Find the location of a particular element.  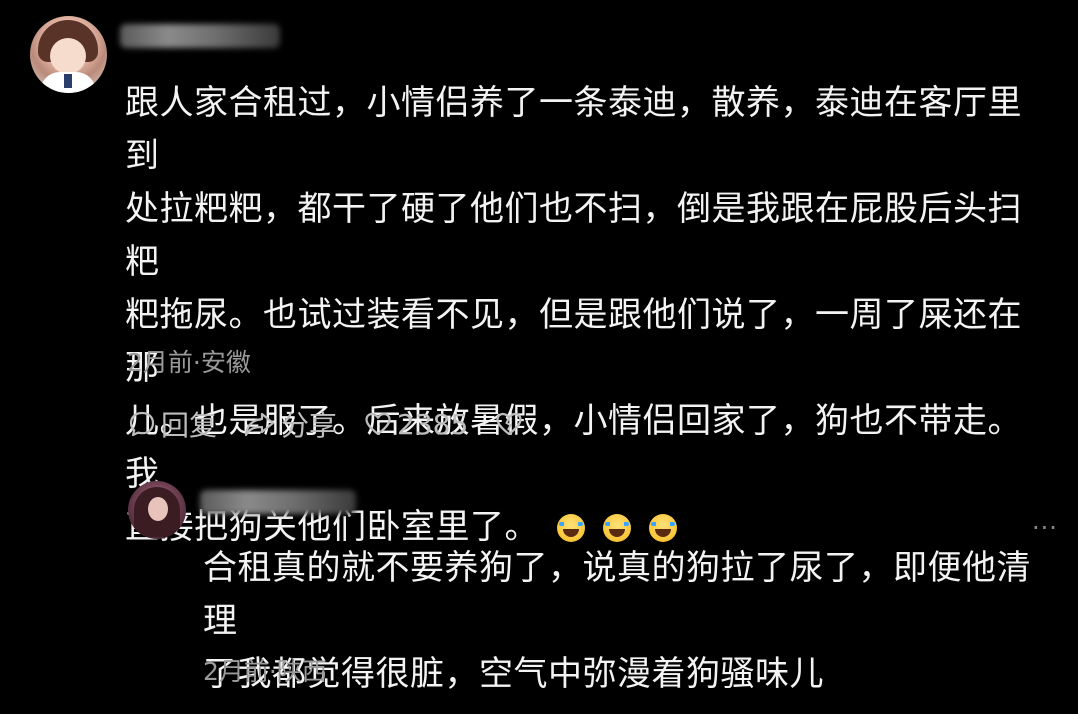

reply-avatar is located at coordinates (157, 510).